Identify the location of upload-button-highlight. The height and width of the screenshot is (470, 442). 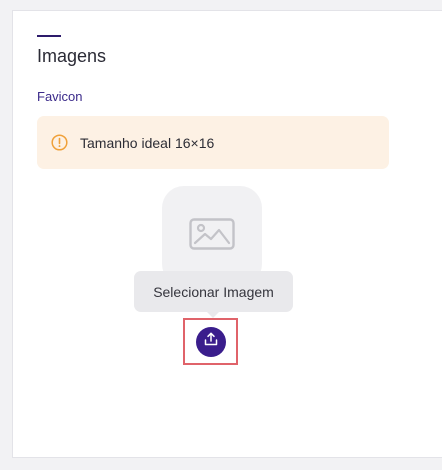
(210, 341).